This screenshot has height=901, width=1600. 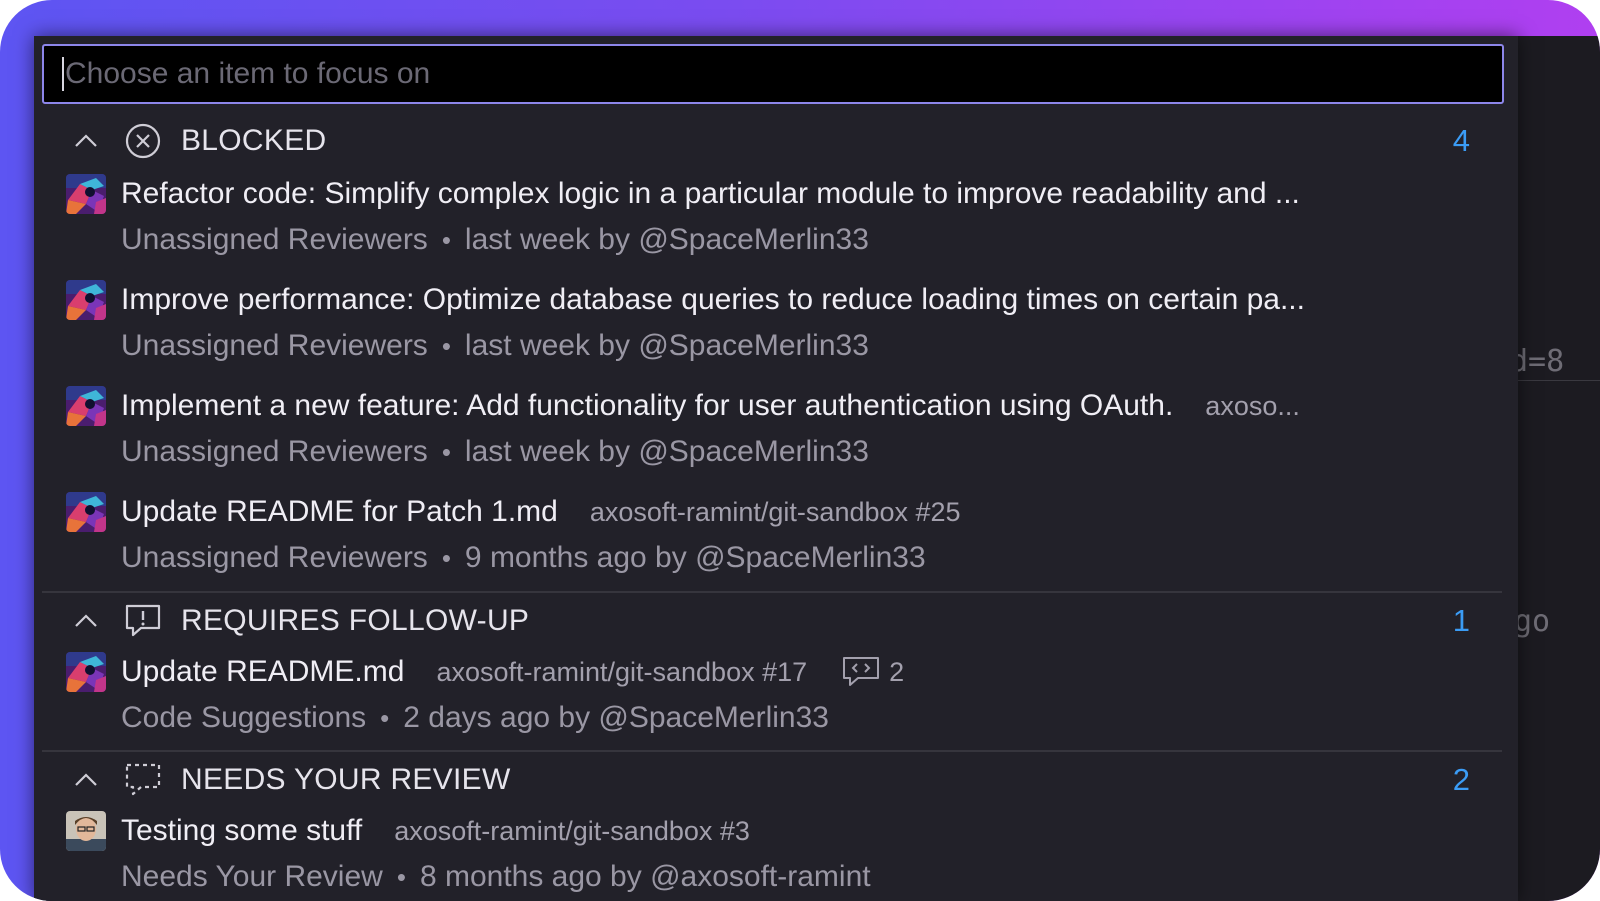 I want to click on comment-code-icon, so click(x=861, y=671).